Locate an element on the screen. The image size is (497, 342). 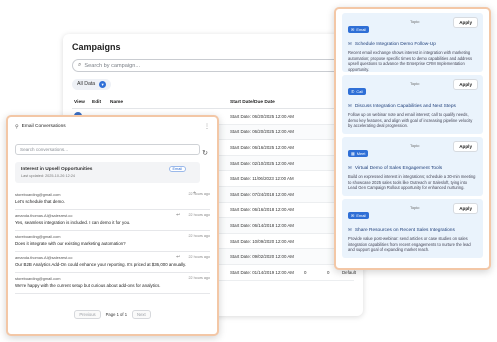
start-date-cell: Start Date: 01/14/2019 12:00 AM is located at coordinates (262, 272).